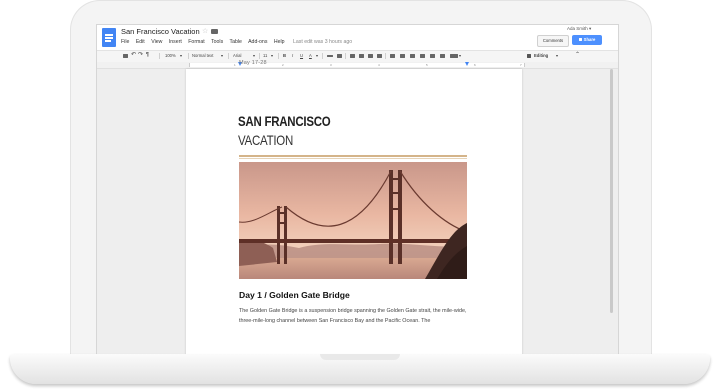 This screenshot has width=720, height=390. Describe the element at coordinates (133, 54) in the screenshot. I see `undo-icon: ↶` at that location.